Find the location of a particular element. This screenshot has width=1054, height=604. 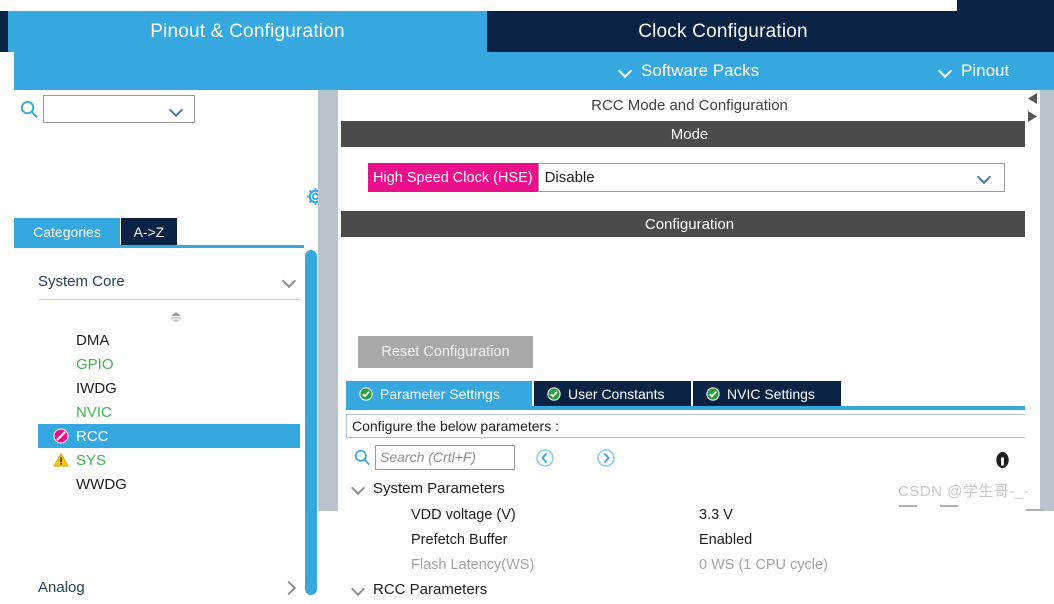

next-arrow-icon is located at coordinates (606, 458).